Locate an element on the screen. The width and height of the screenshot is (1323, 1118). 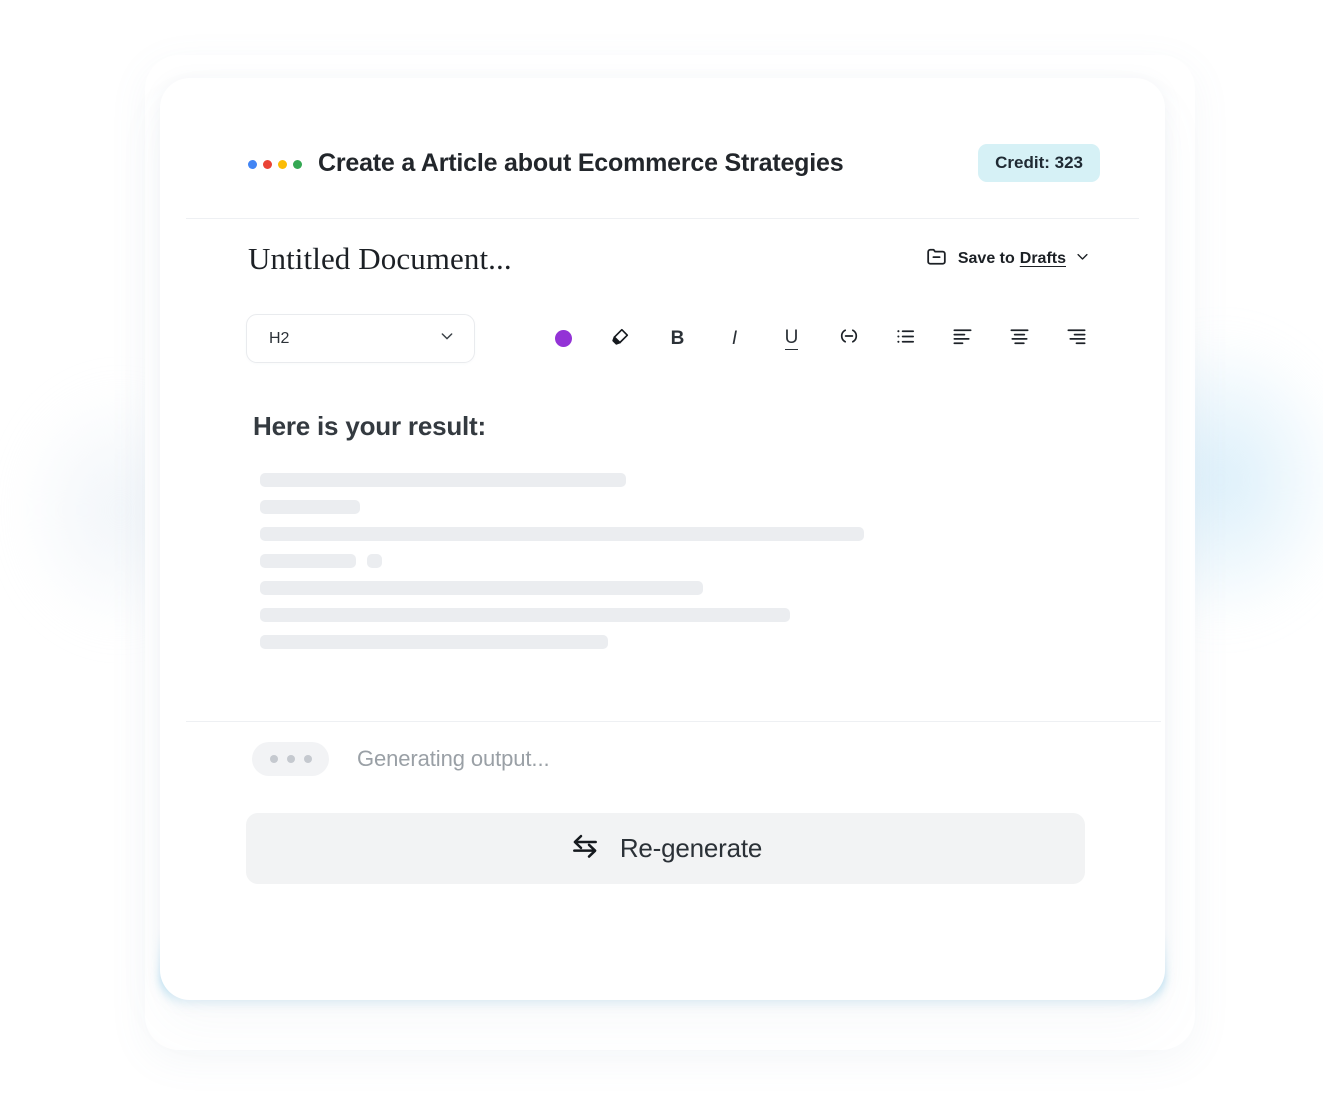
italic-button: I is located at coordinates (734, 339).